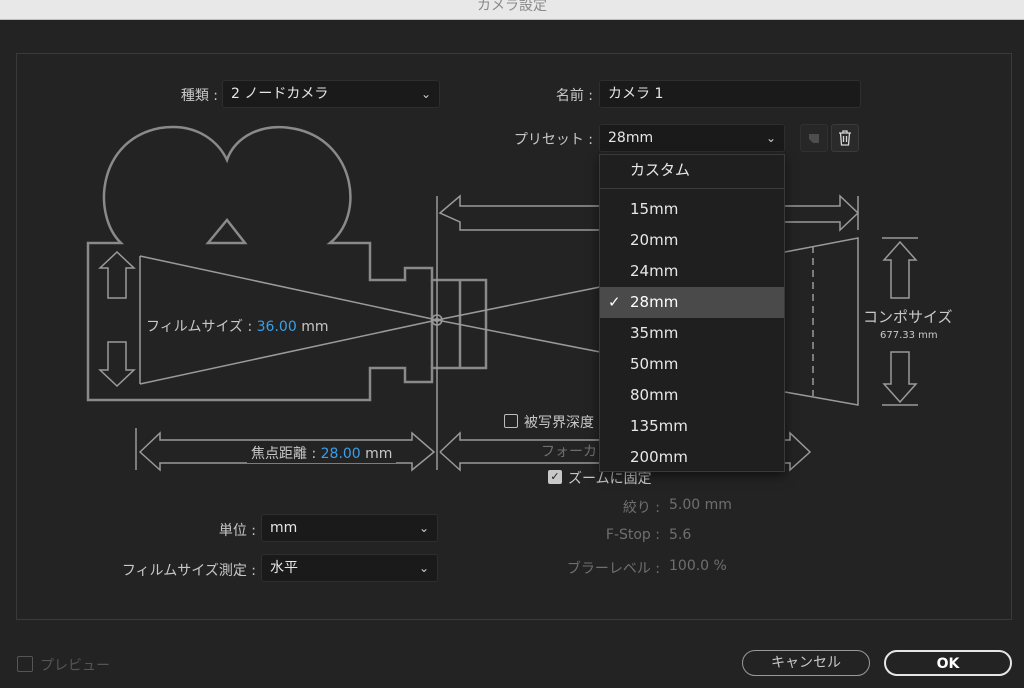 Image resolution: width=1024 pixels, height=688 pixels. Describe the element at coordinates (680, 535) in the screenshot. I see `fstop-value: 5.6` at that location.